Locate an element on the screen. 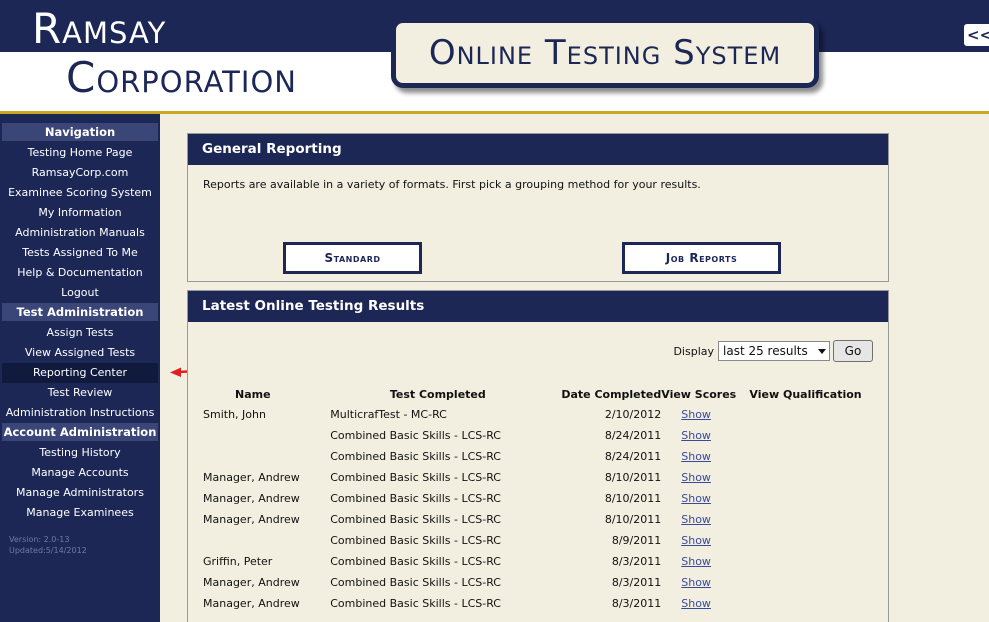 Image resolution: width=989 pixels, height=622 pixels. sidebar-item-assign-tests: Assign Tests is located at coordinates (80, 333).